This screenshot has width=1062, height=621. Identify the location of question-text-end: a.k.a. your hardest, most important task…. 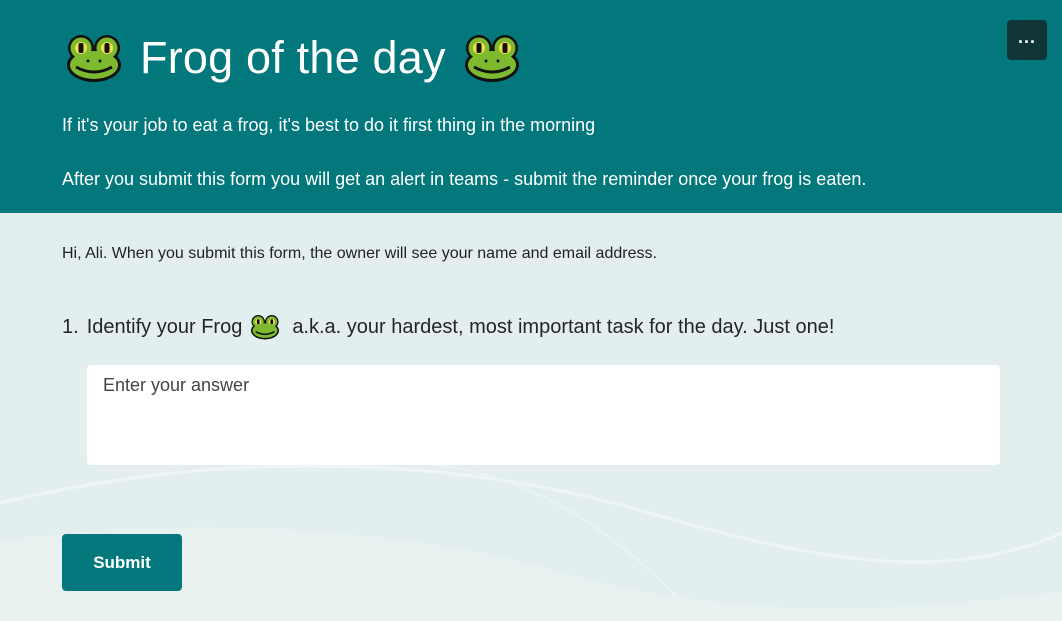
(563, 326).